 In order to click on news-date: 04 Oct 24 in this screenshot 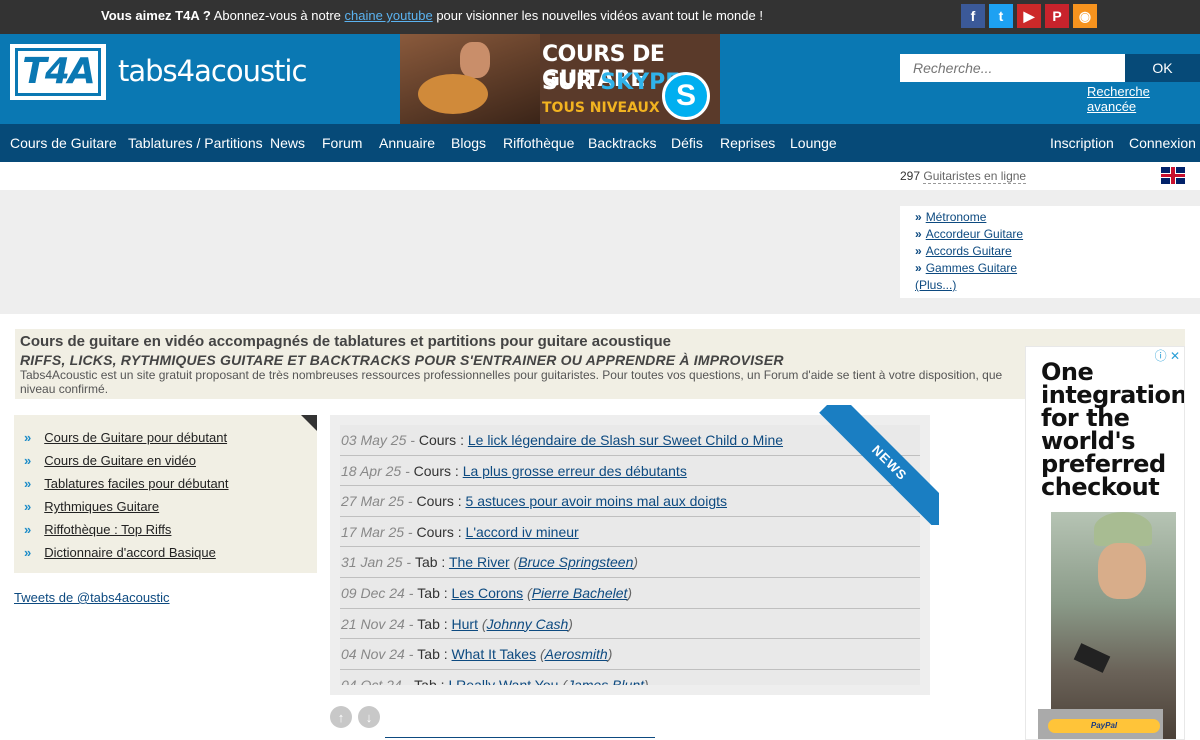, I will do `click(371, 680)`.